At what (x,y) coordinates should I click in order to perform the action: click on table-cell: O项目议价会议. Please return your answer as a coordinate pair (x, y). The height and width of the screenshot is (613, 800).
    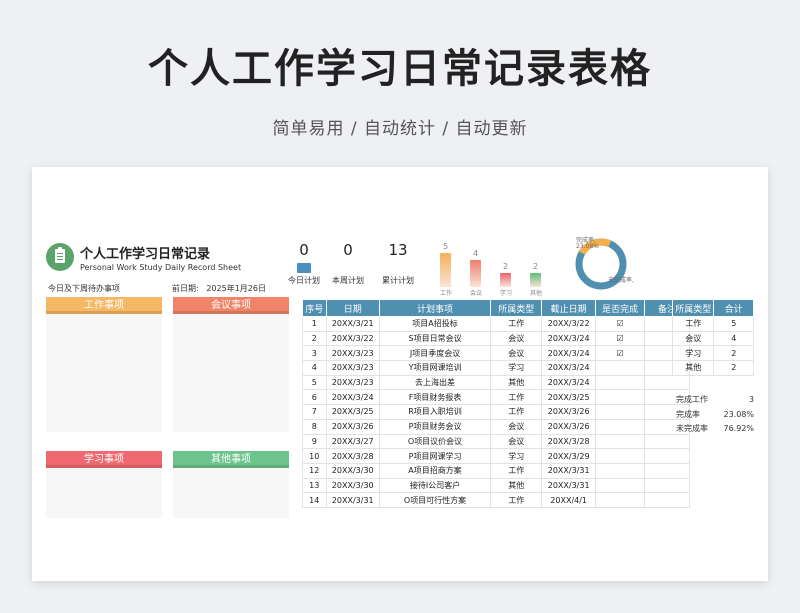
    Looking at the image, I should click on (435, 441).